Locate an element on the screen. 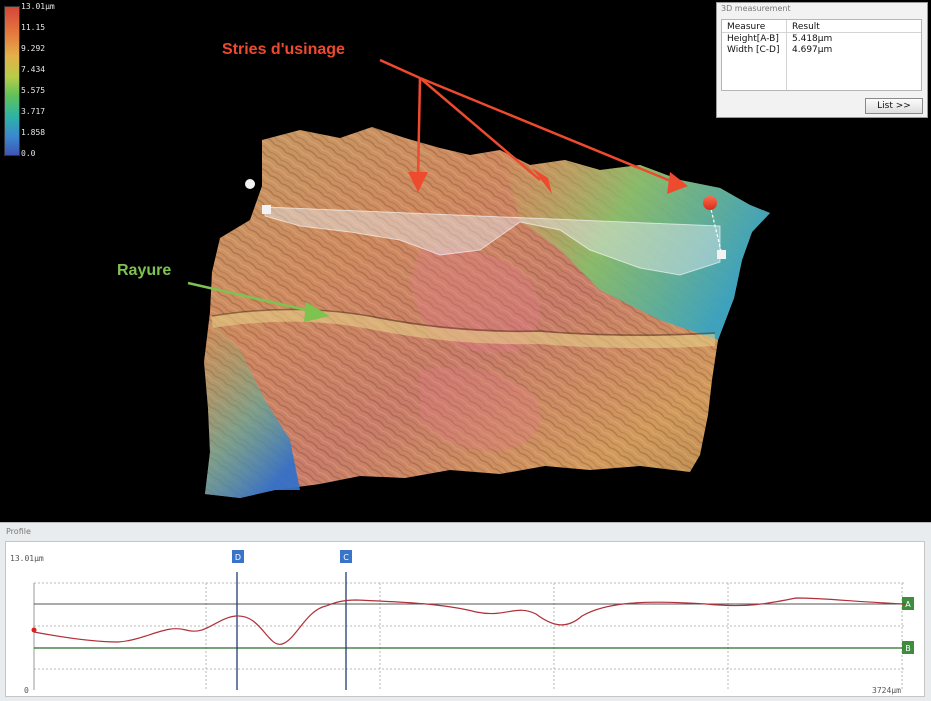 This screenshot has height=701, width=931. colorbar-label: 11.15 is located at coordinates (33, 27).